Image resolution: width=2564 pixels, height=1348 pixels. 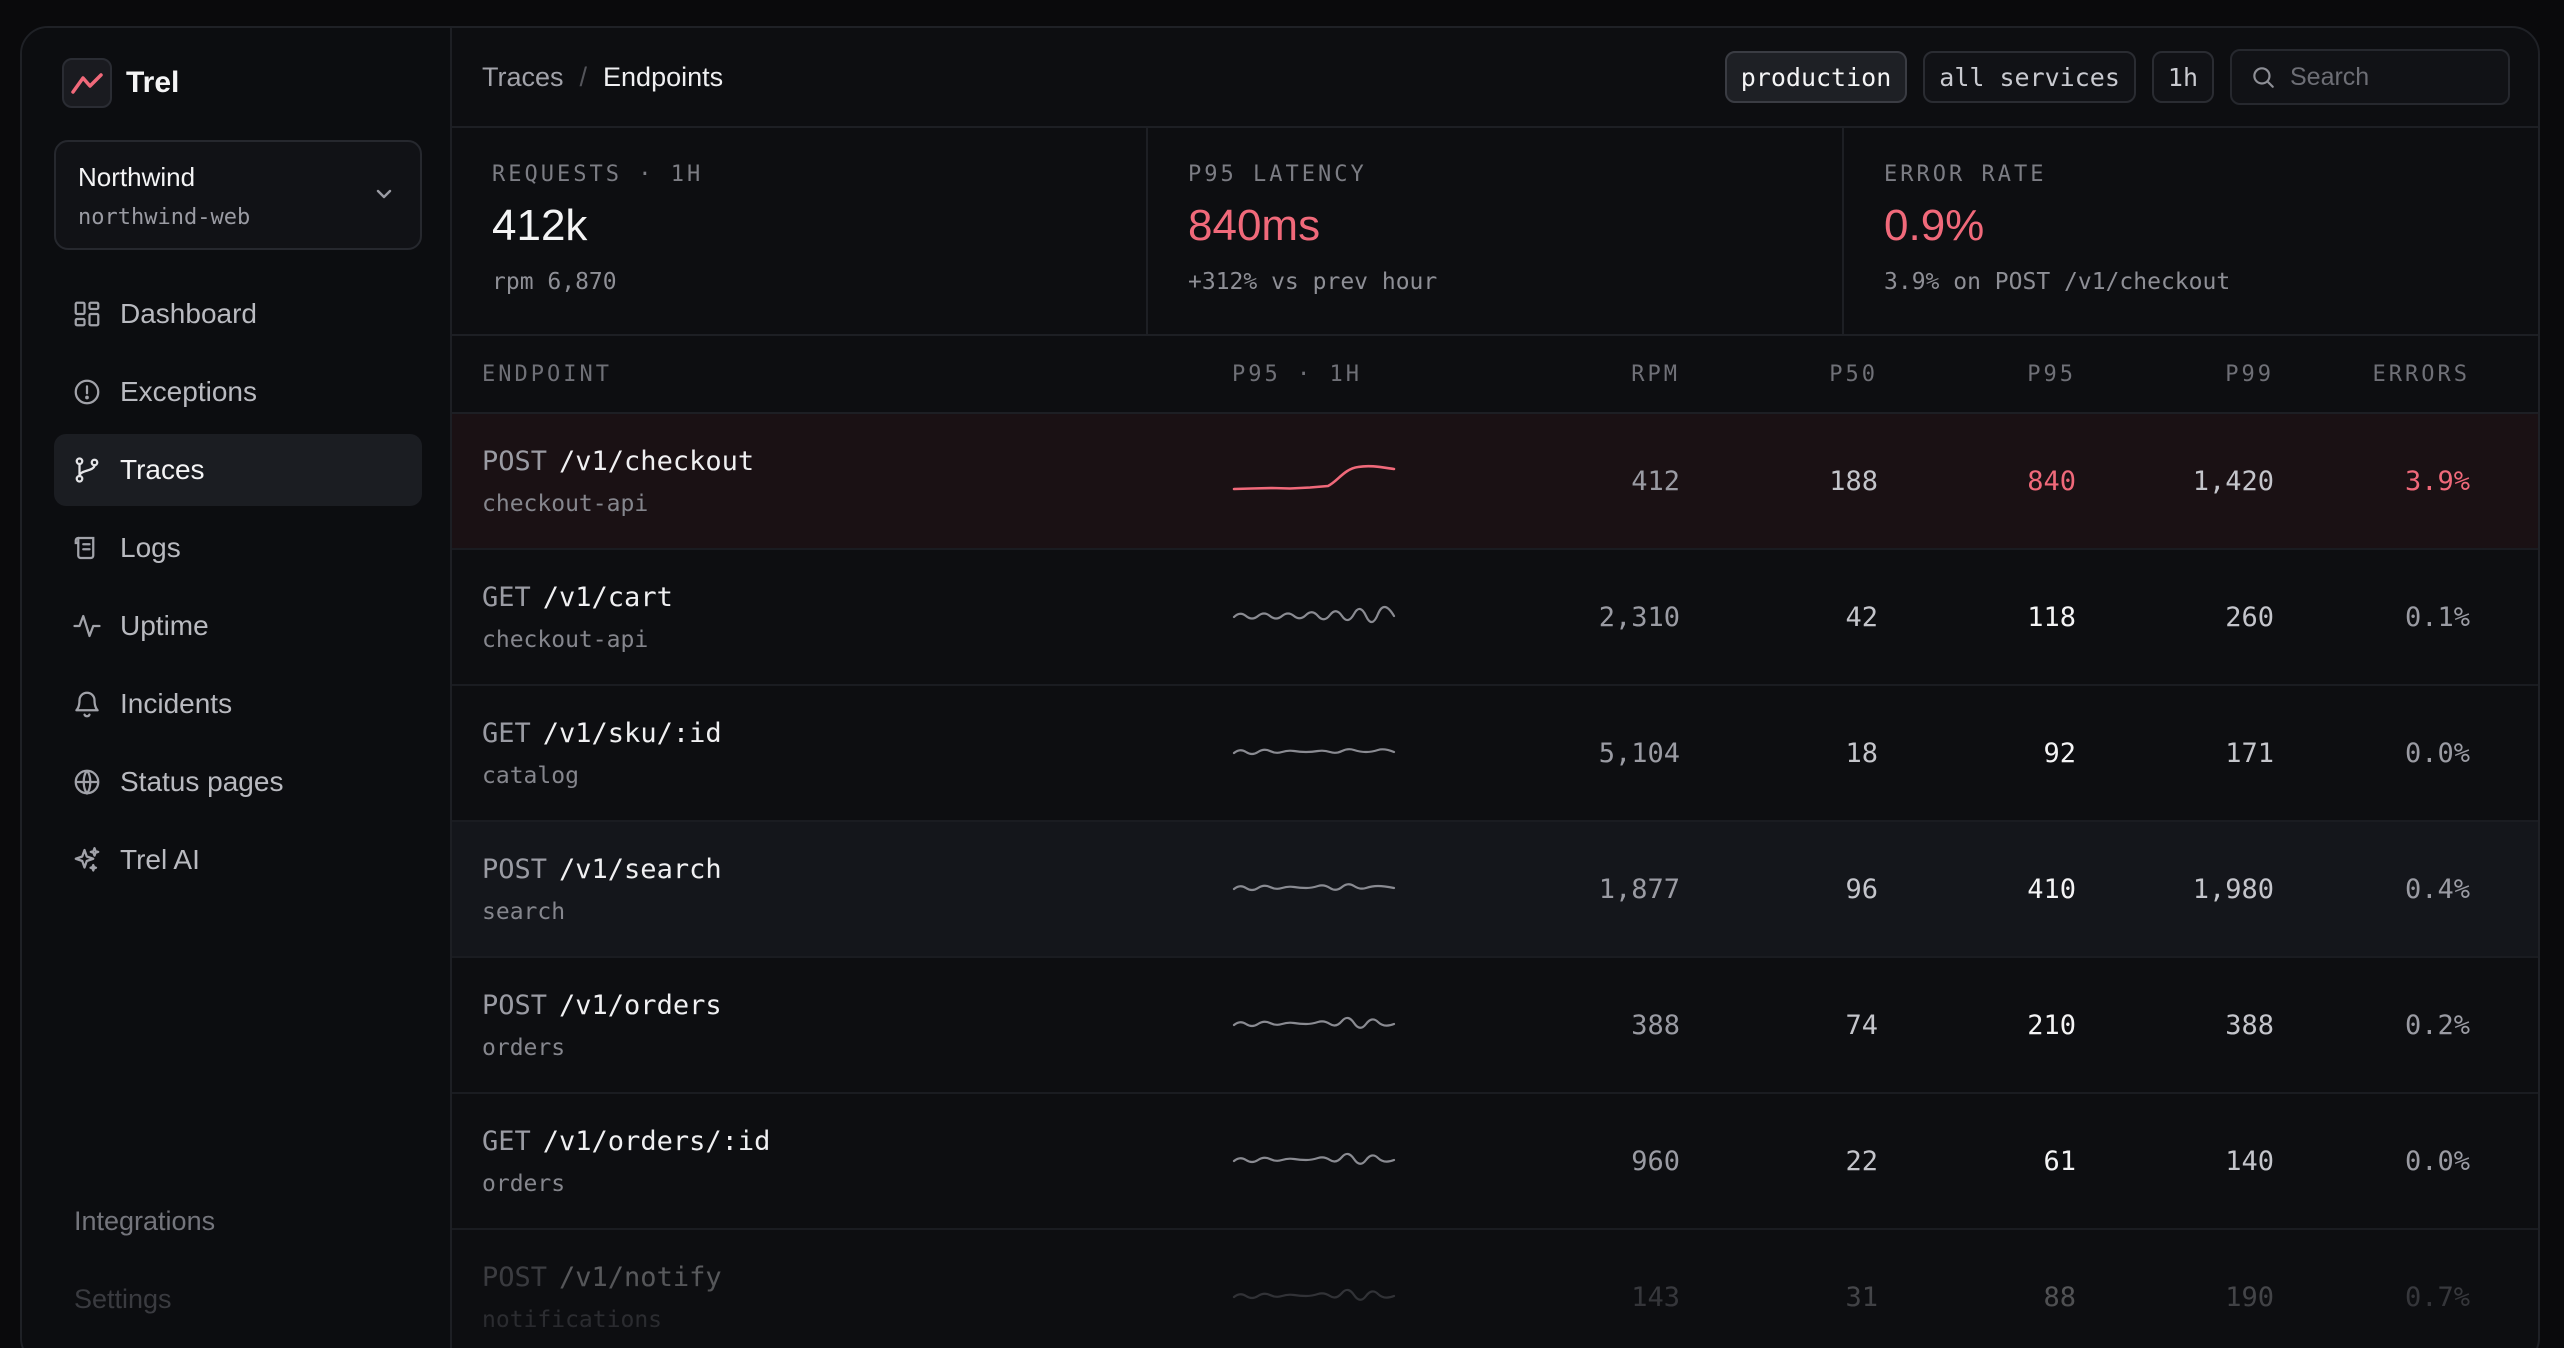 What do you see at coordinates (842, 481) in the screenshot?
I see `endpoint-cell: POST/v1/checkout checkout-api` at bounding box center [842, 481].